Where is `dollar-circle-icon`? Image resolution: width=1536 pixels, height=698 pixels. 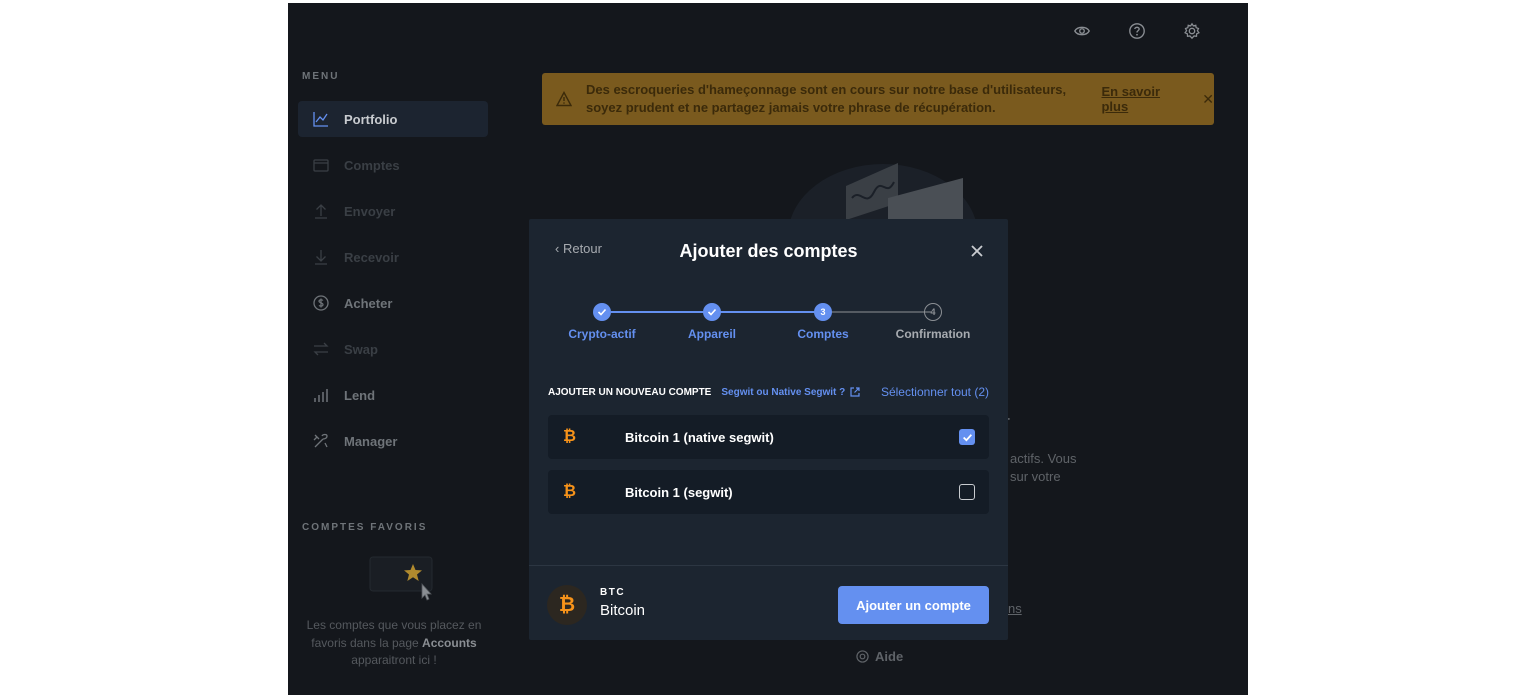
dollar-circle-icon is located at coordinates (321, 303).